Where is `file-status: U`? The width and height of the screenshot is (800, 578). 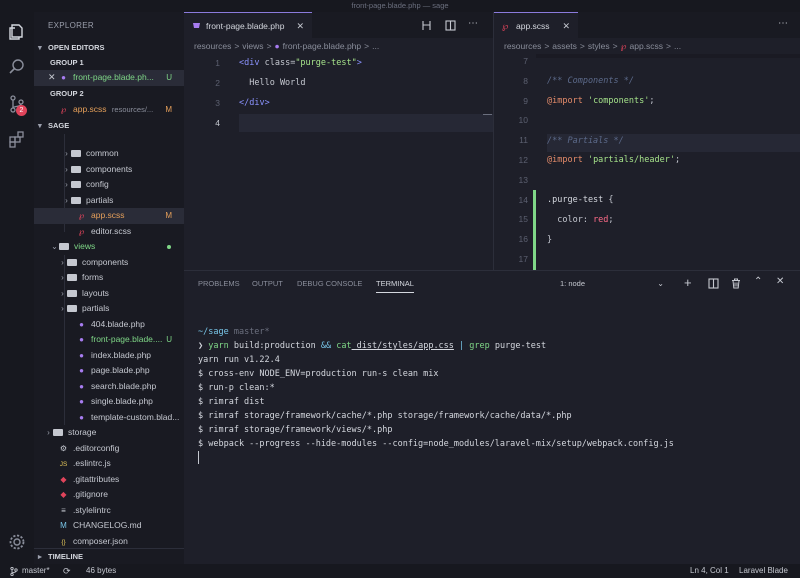 file-status: U is located at coordinates (169, 339).